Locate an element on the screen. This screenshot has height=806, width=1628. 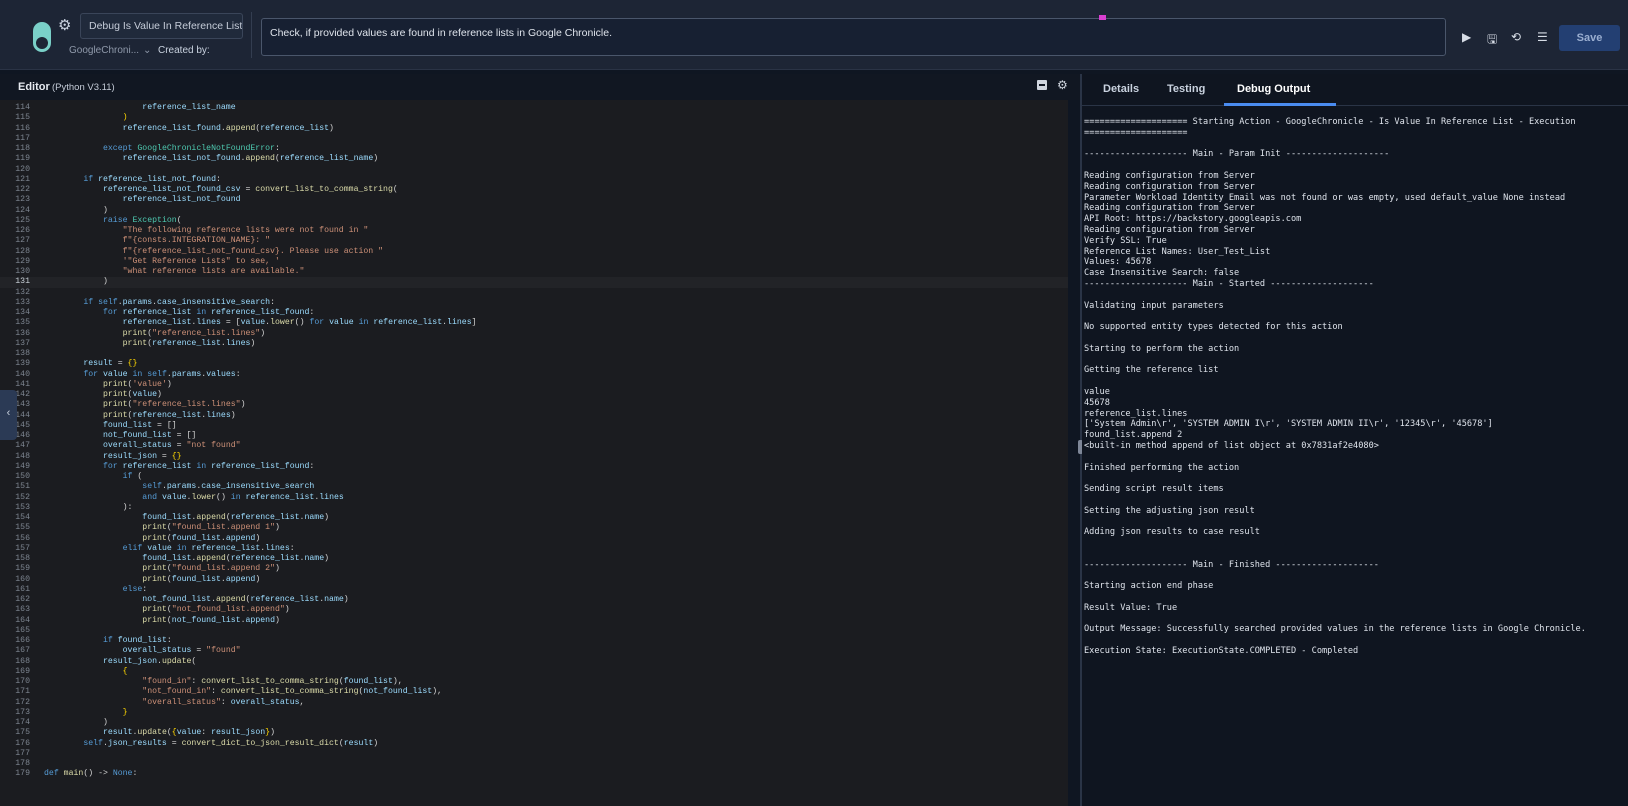
tab-debug-output: Debug Output is located at coordinates (1273, 89).